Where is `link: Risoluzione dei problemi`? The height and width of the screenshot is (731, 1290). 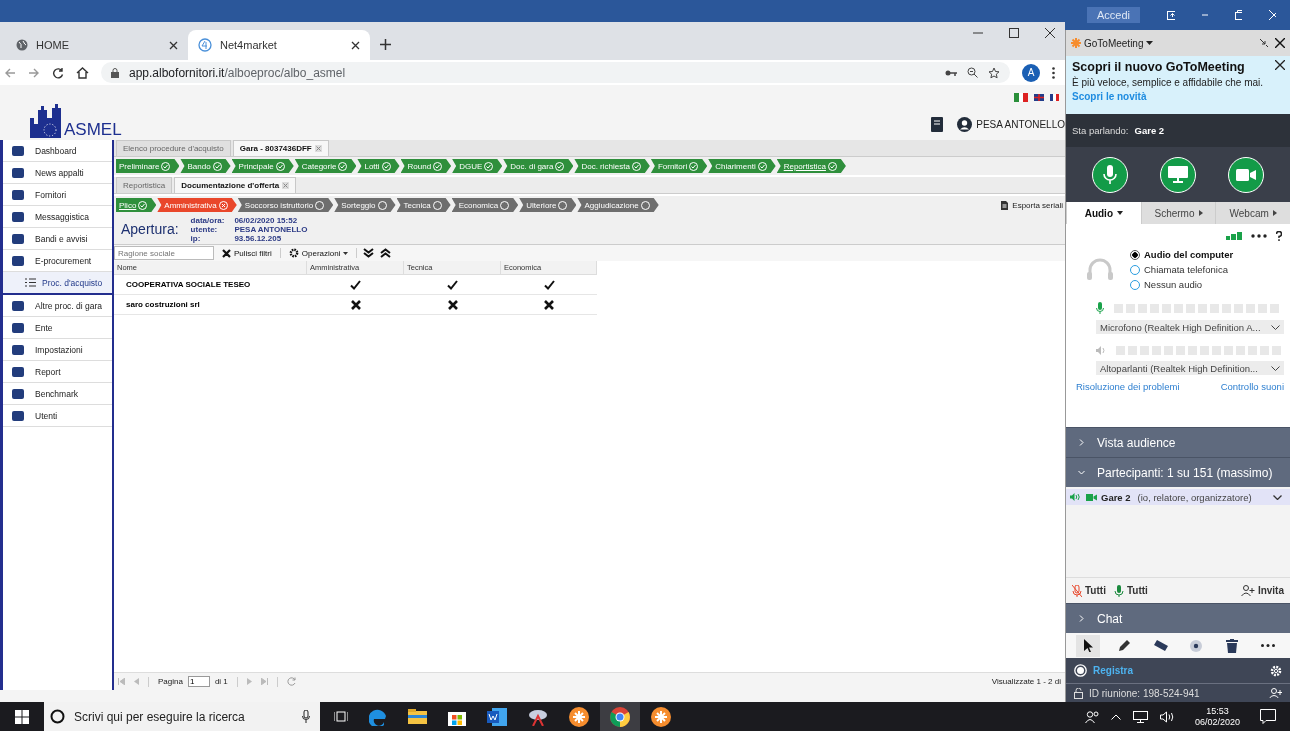
link: Risoluzione dei problemi is located at coordinates (1128, 386).